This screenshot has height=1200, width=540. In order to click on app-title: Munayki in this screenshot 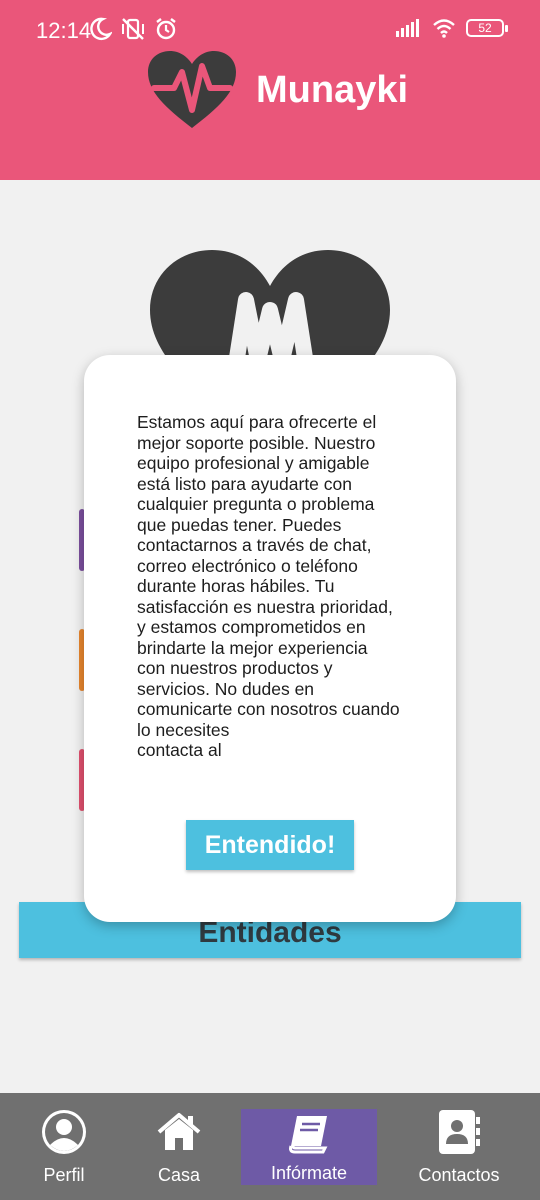, I will do `click(332, 89)`.